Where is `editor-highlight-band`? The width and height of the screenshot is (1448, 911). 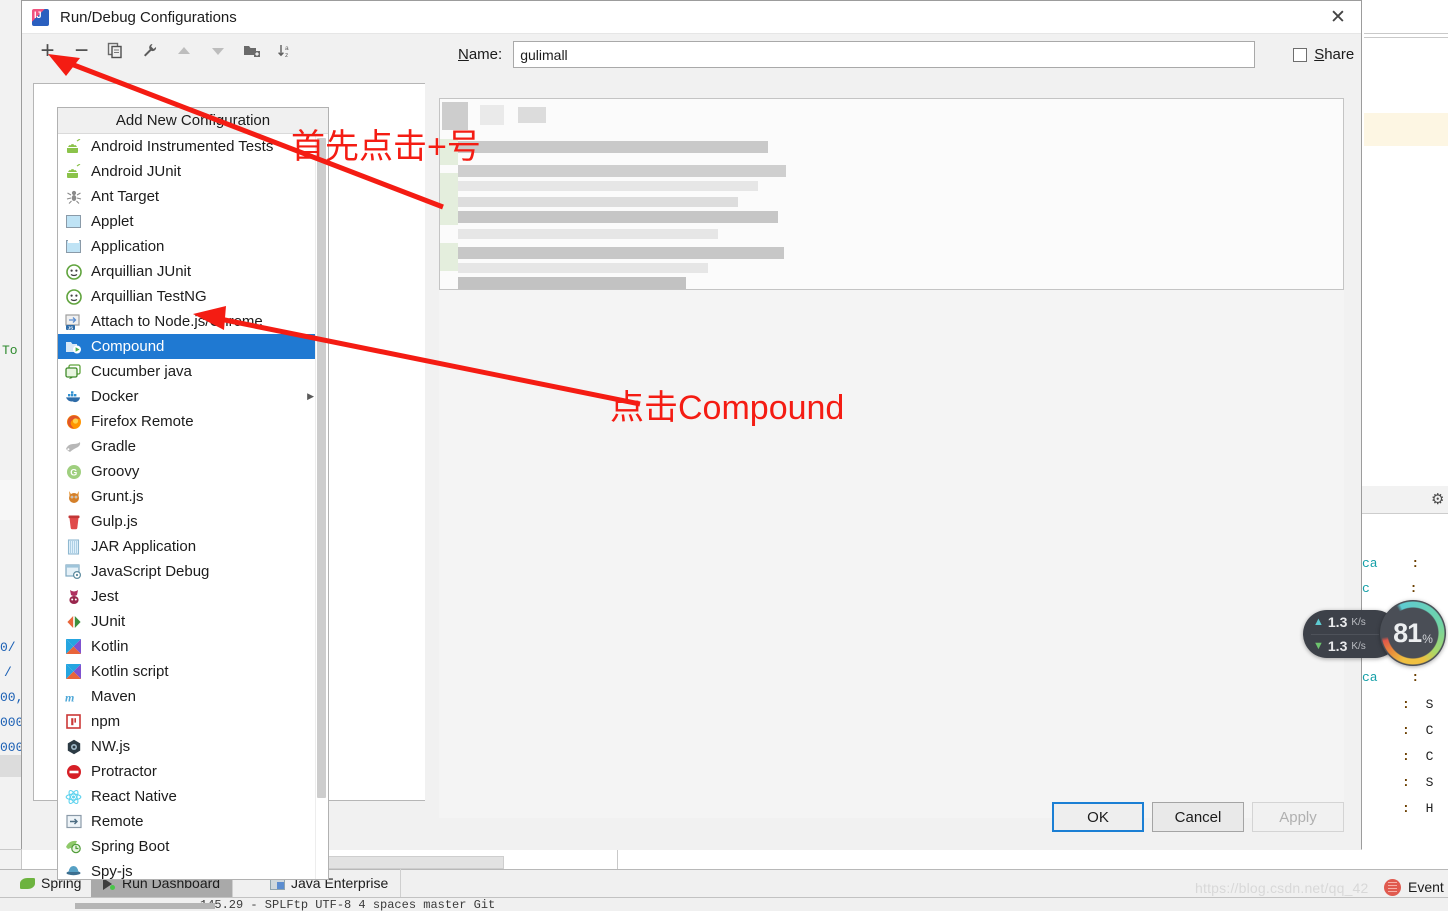
editor-highlight-band is located at coordinates (1406, 129).